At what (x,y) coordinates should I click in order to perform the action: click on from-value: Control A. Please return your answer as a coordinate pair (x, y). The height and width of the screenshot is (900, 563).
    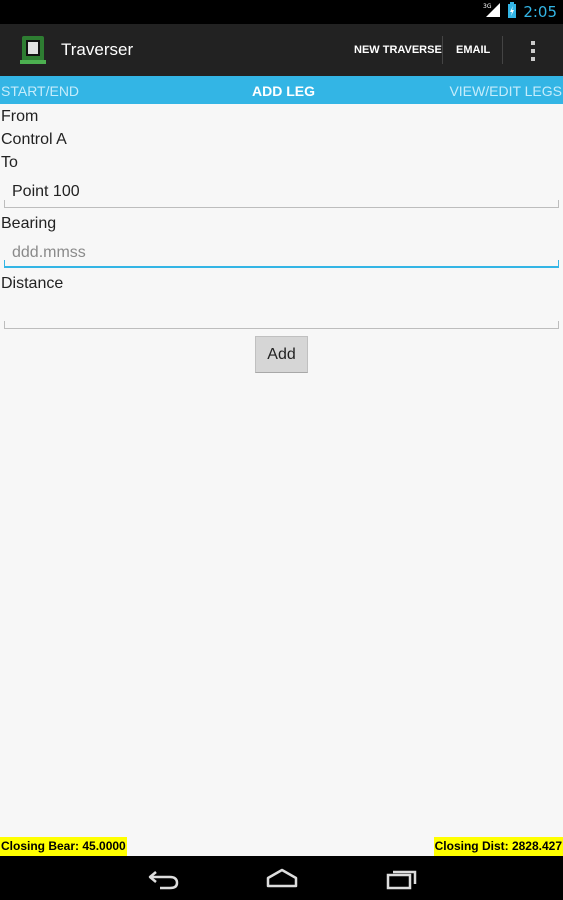
    Looking at the image, I should click on (34, 139).